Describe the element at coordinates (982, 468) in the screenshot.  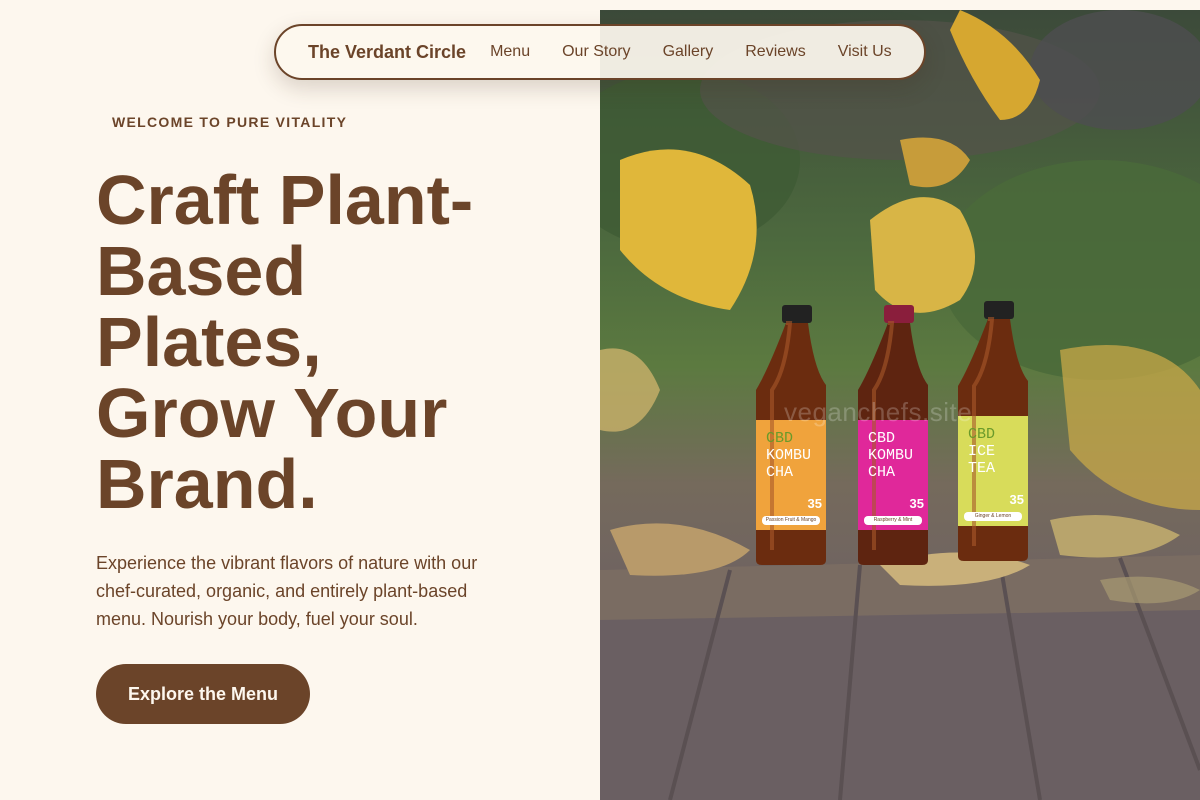
I see `bottle-3-line3: TEA` at that location.